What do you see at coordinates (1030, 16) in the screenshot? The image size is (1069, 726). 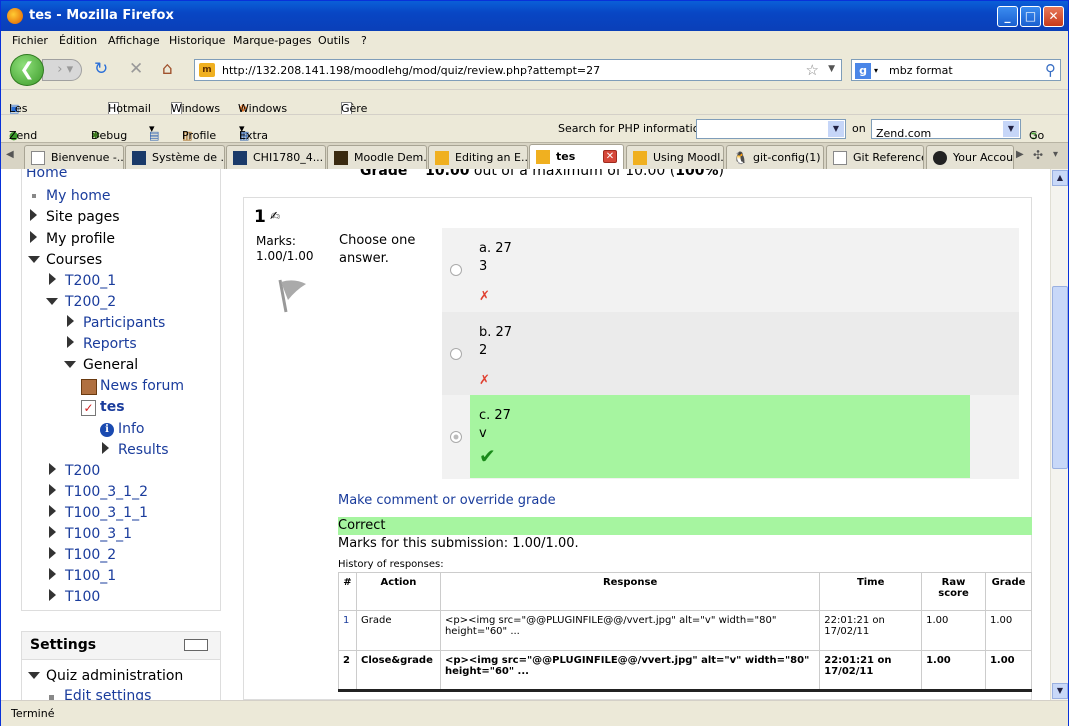 I see `maximize-button: □` at bounding box center [1030, 16].